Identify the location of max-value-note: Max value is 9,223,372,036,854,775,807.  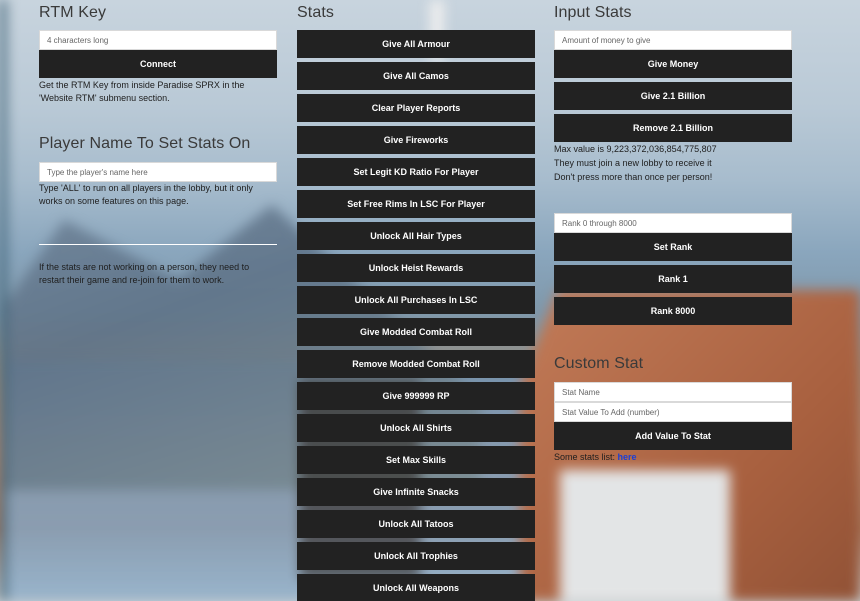
(635, 149).